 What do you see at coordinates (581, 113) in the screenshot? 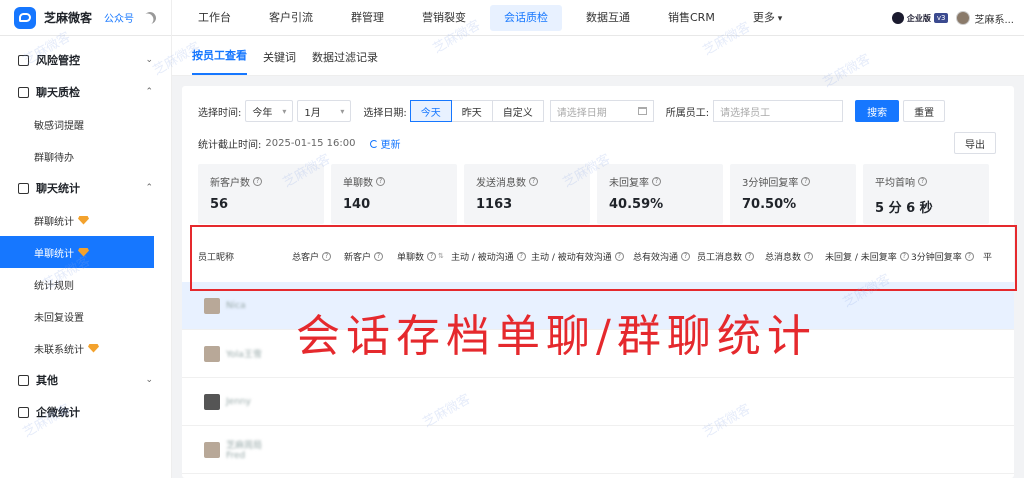
I see `date-placeholder: 请选择日期` at bounding box center [581, 113].